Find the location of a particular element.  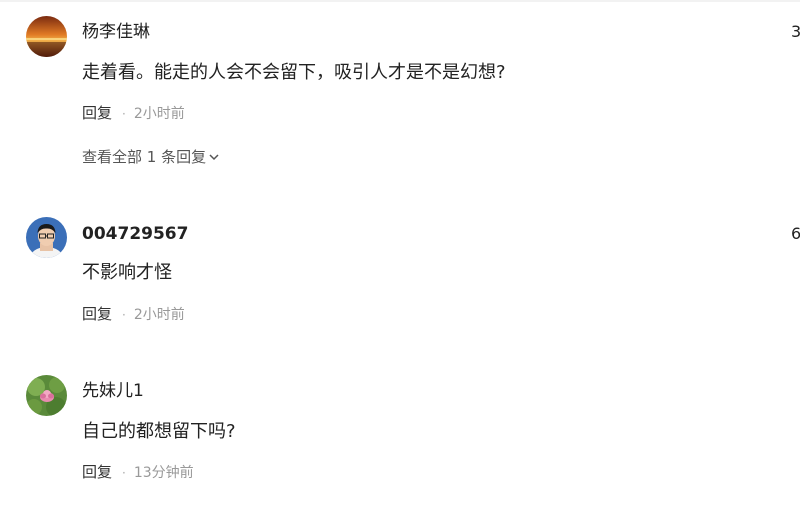

comment-text: 走着看。能走的人会不会留下，吸引人才是不是幻想? is located at coordinates (294, 72).